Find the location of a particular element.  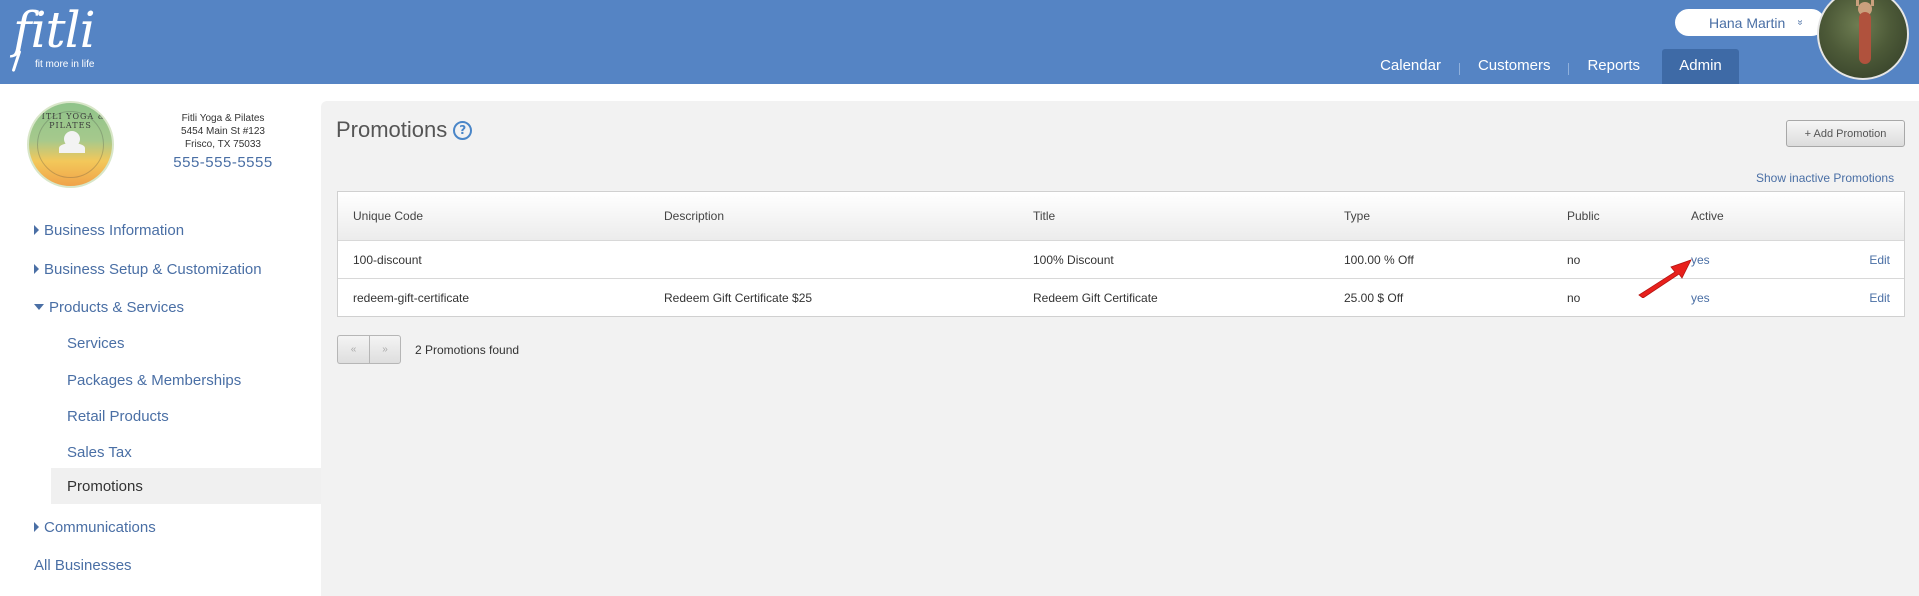

main-nav: Calendar Customers Reports Admin is located at coordinates (1559, 66).